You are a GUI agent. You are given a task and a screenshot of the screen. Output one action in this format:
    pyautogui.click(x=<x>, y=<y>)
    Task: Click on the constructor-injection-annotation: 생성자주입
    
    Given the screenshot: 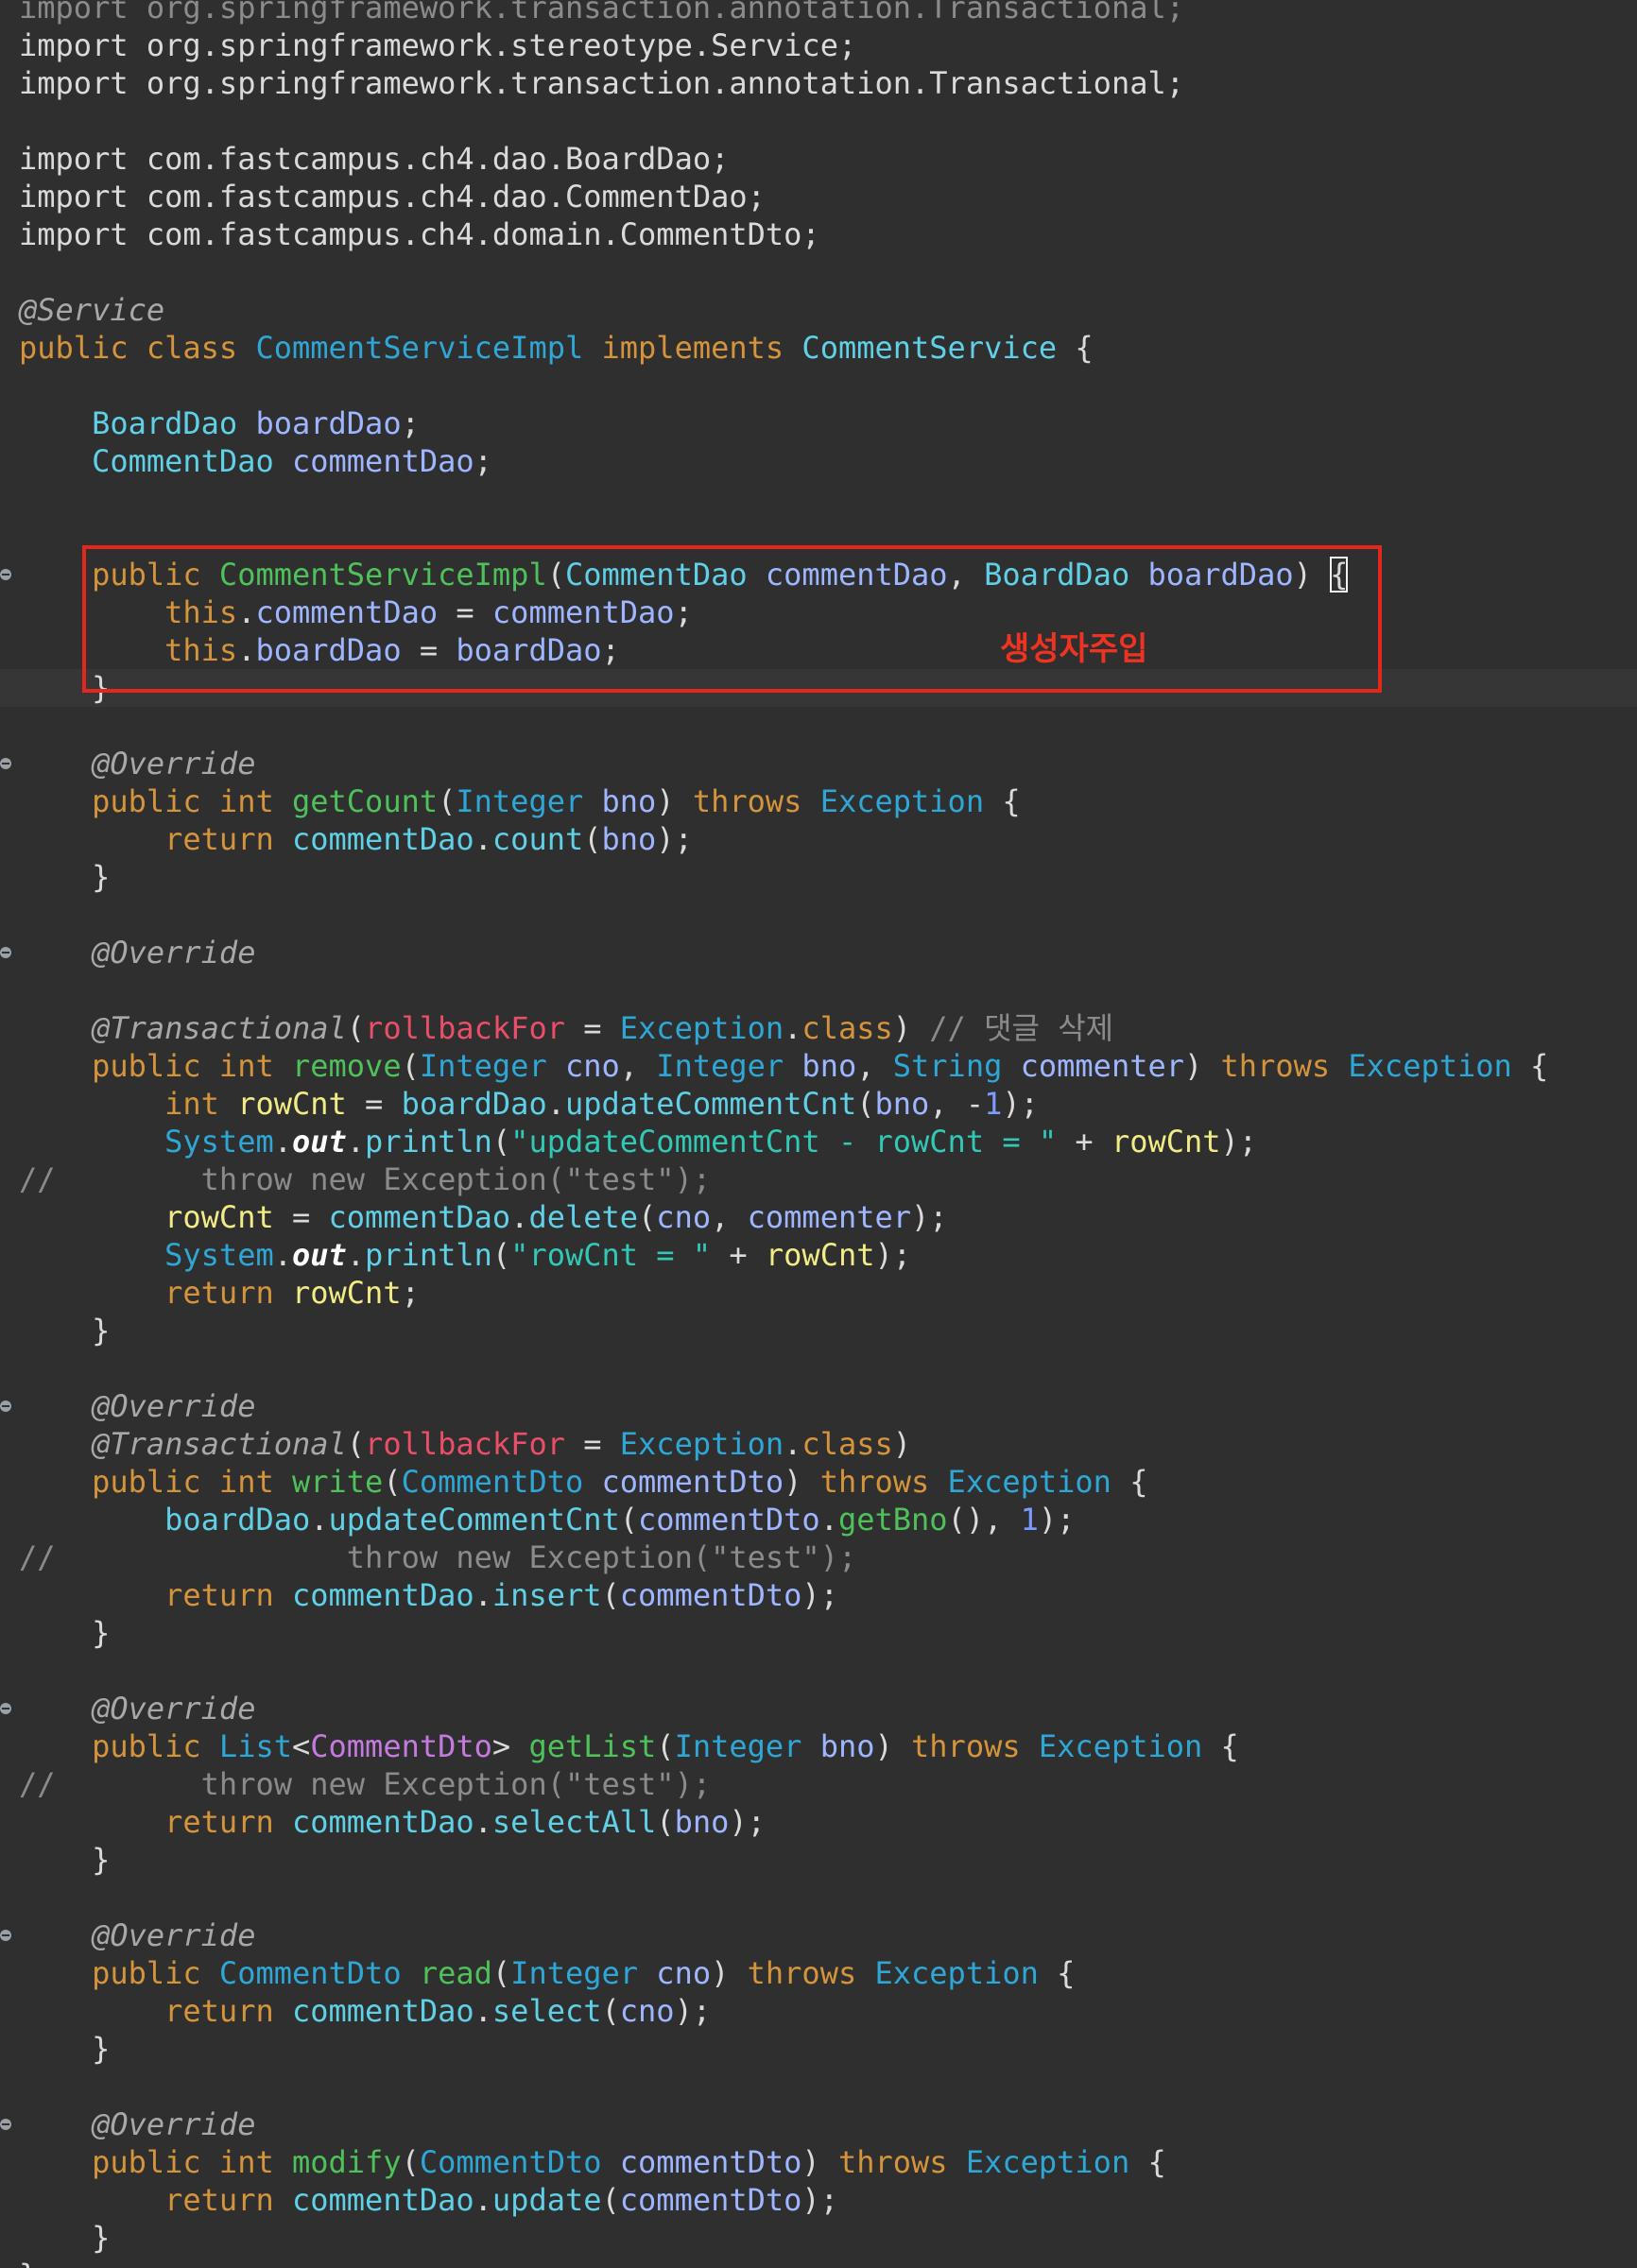 What is the action you would take?
    pyautogui.click(x=1074, y=649)
    